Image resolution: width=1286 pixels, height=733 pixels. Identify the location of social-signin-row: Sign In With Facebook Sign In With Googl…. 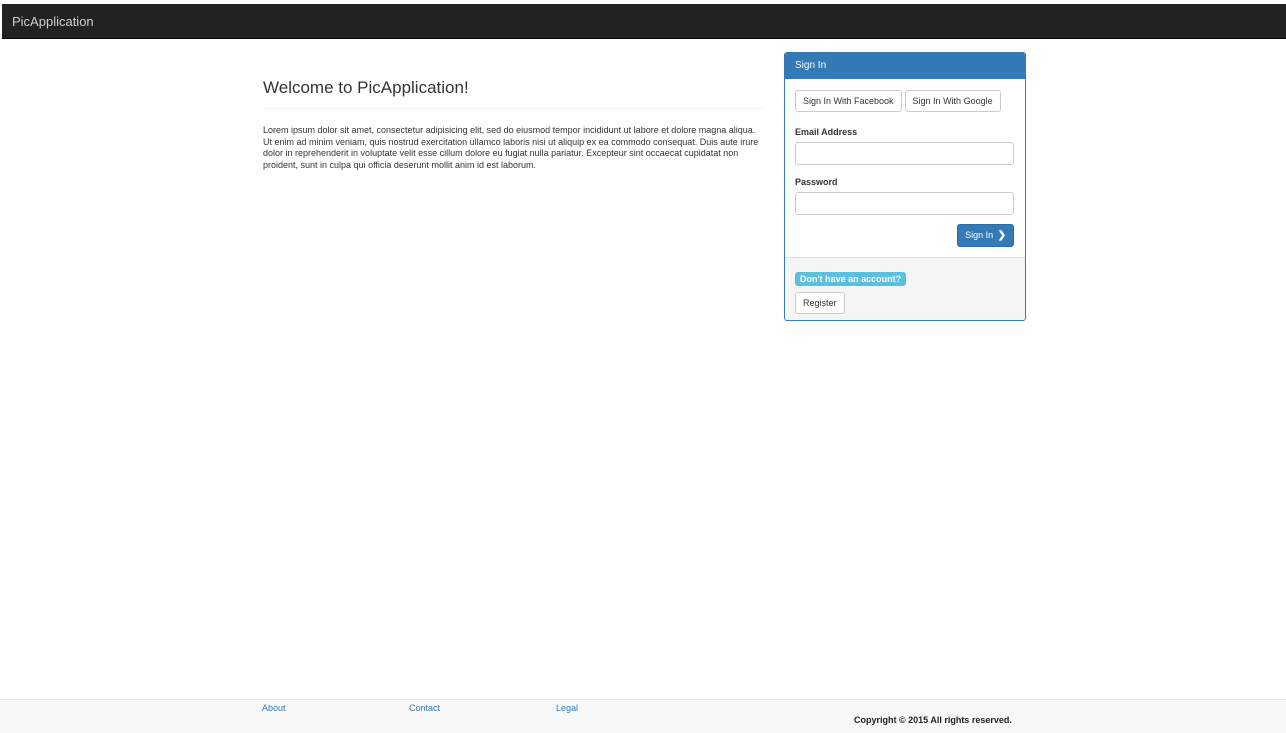
(898, 101).